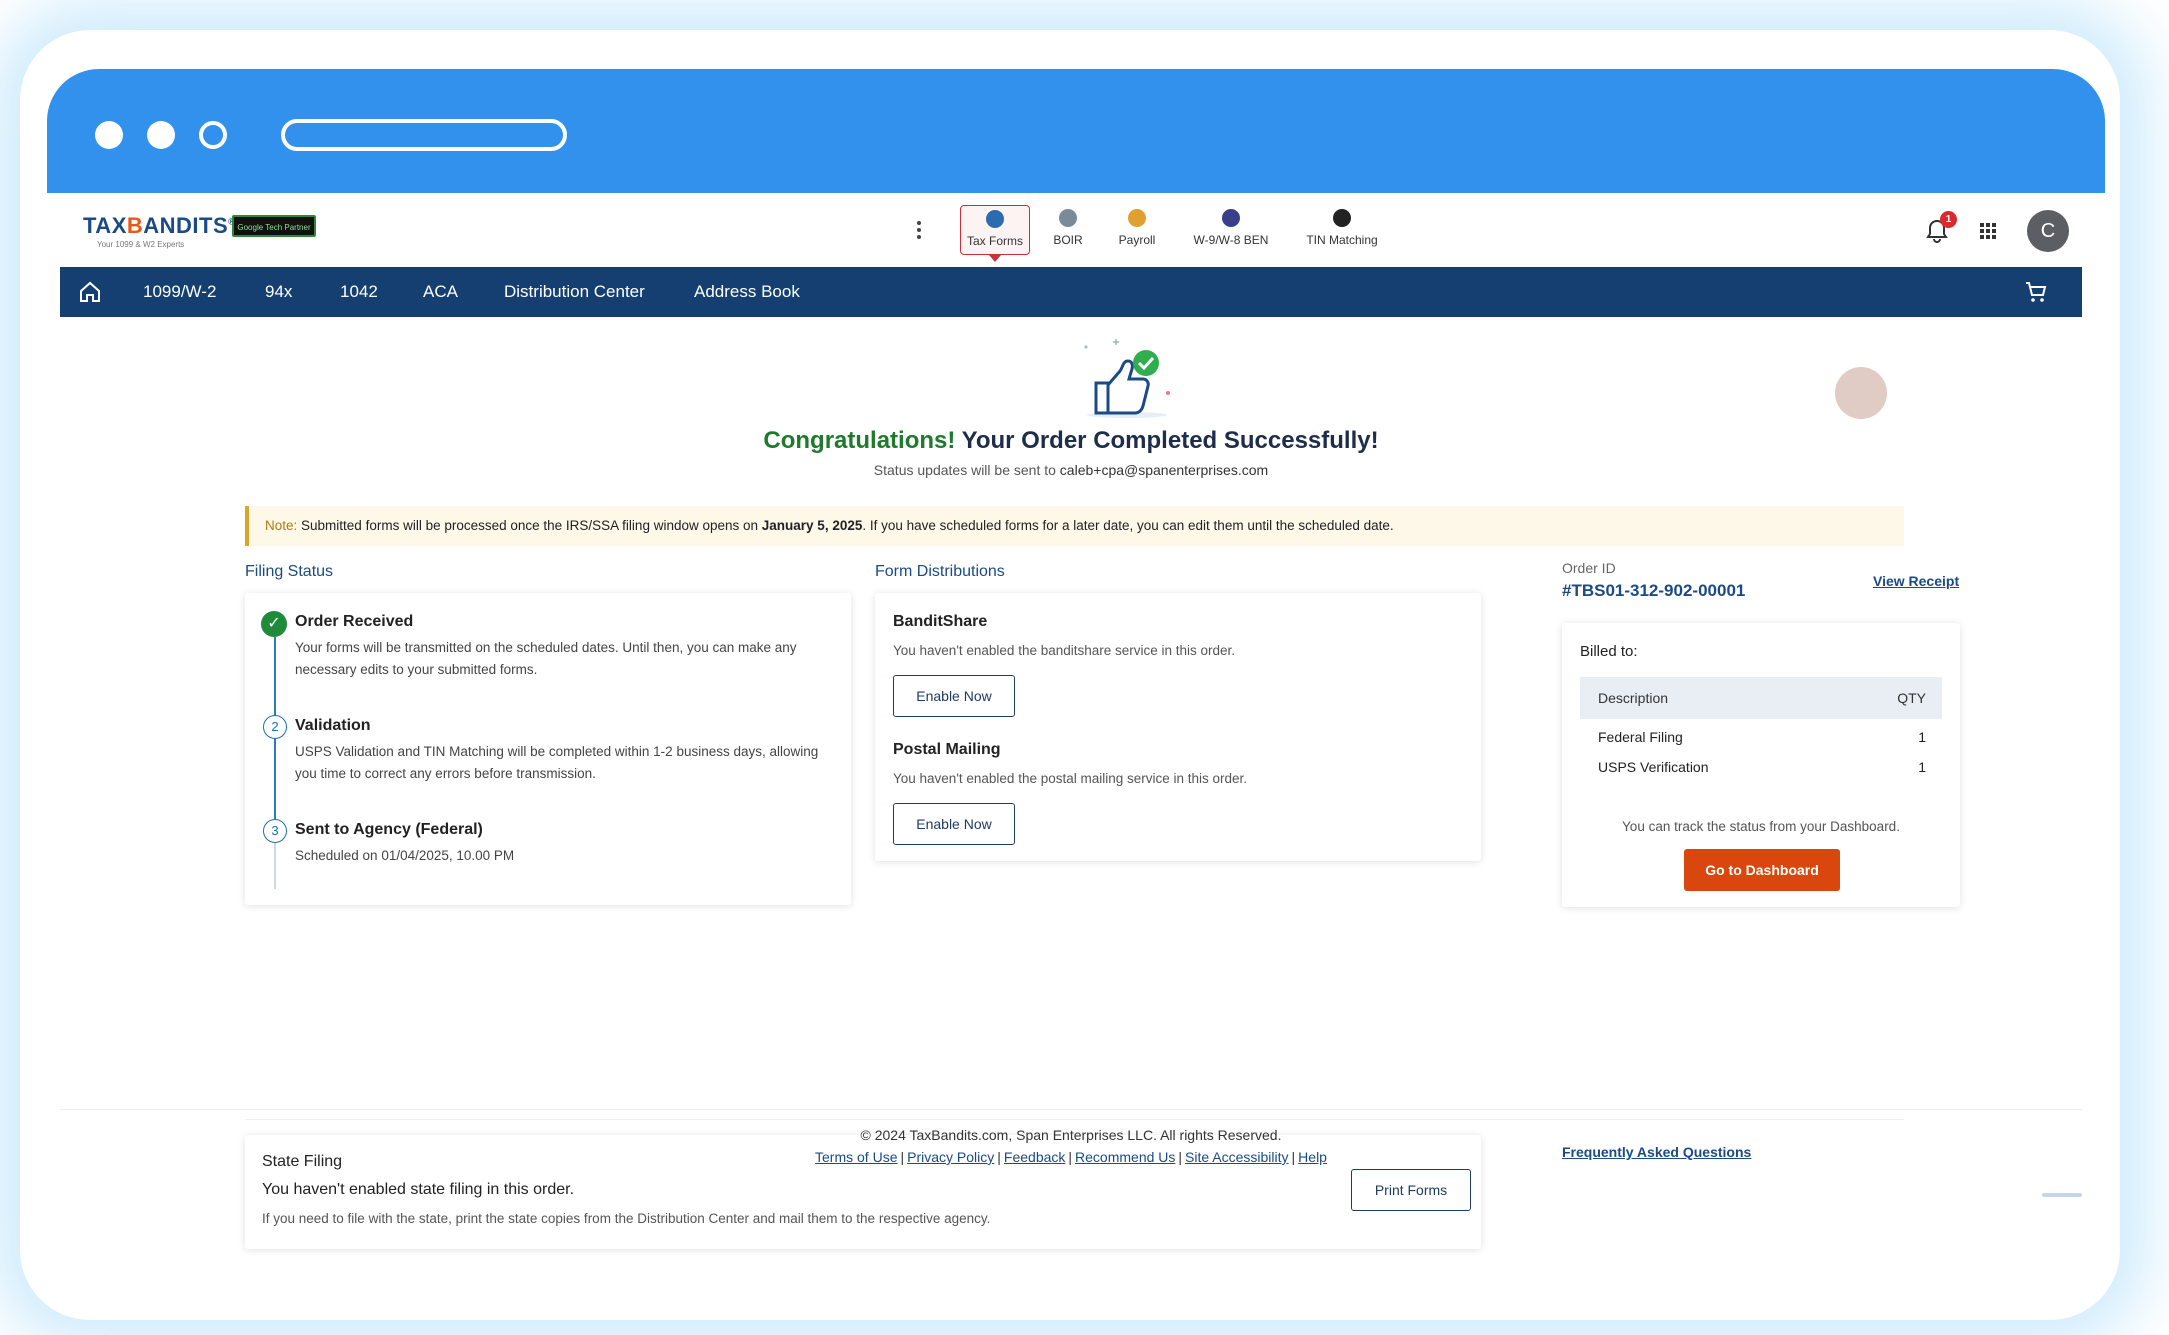  Describe the element at coordinates (109, 135) in the screenshot. I see `window-close-button` at that location.